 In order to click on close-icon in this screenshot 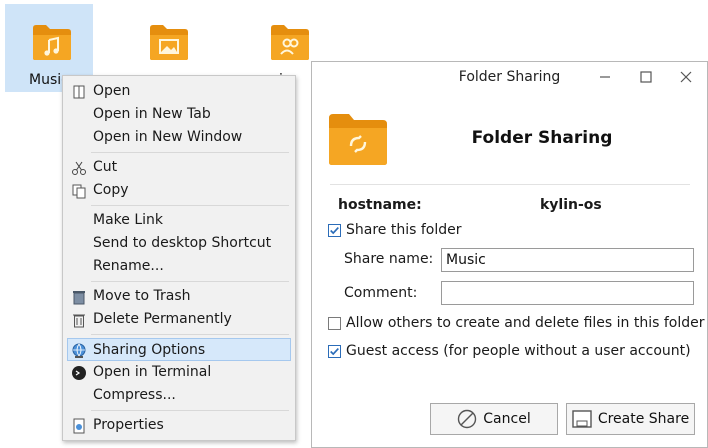, I will do `click(686, 77)`.